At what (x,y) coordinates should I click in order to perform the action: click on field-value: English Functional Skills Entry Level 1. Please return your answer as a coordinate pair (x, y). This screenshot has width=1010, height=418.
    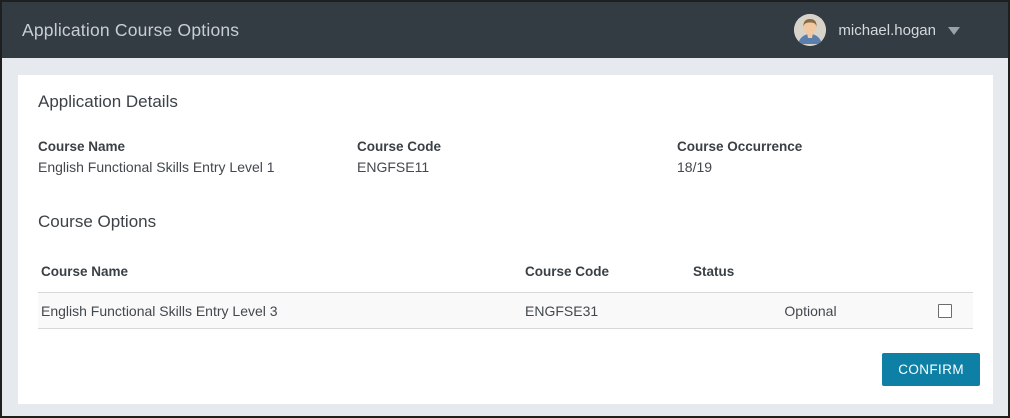
    Looking at the image, I should click on (156, 167).